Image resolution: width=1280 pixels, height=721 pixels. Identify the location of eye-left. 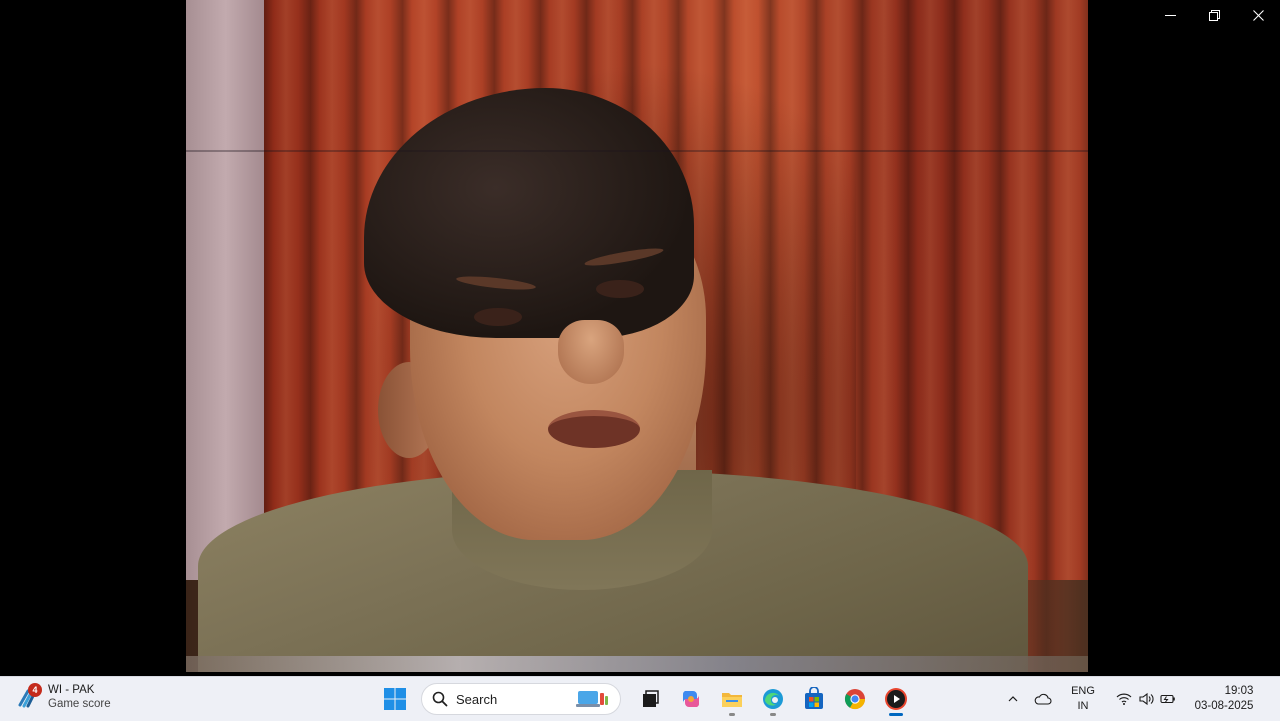
(498, 317).